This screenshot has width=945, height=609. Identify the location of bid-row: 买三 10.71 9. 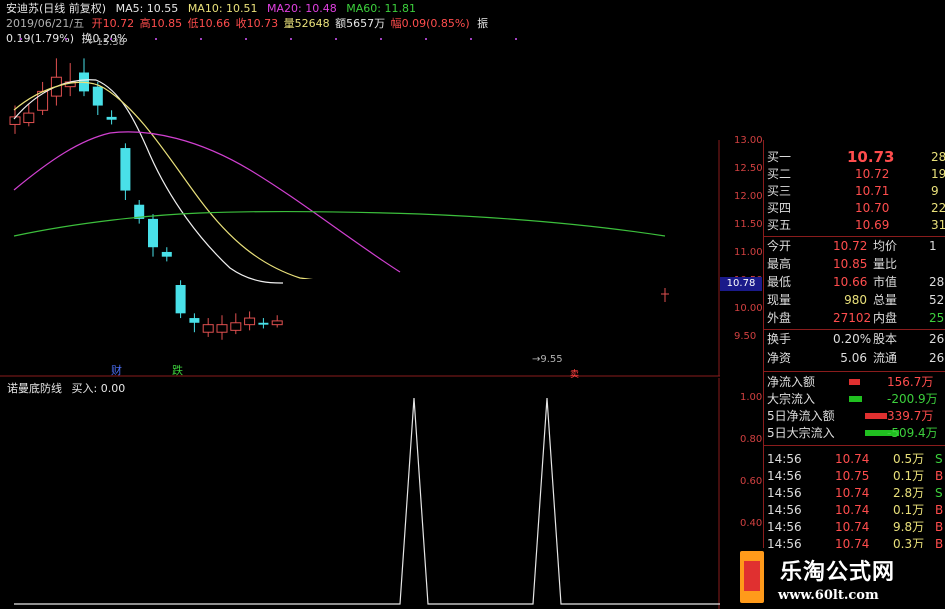
(854, 191).